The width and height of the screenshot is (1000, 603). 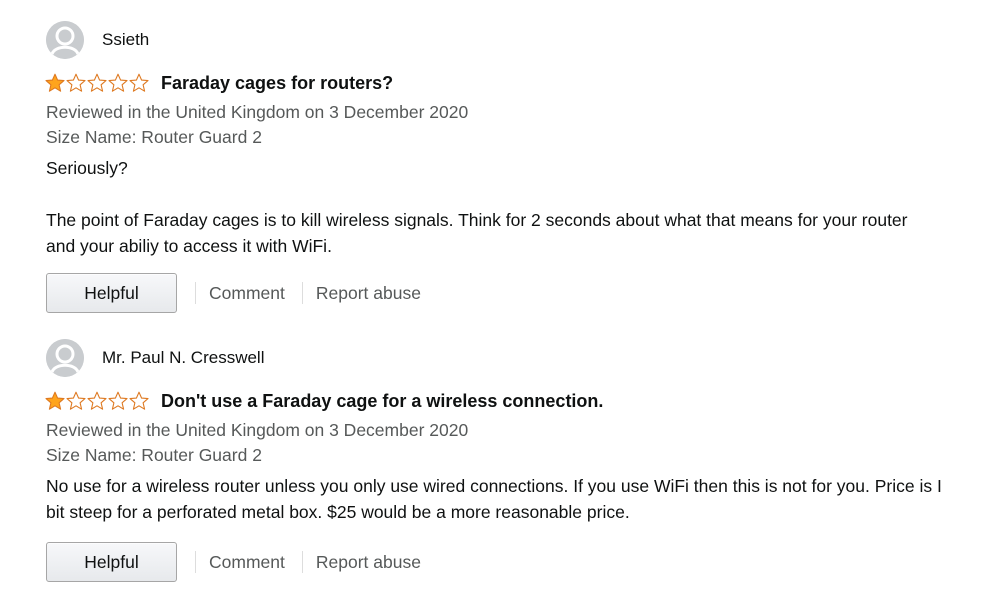 I want to click on review-profile: Ssieth, so click(x=511, y=40).